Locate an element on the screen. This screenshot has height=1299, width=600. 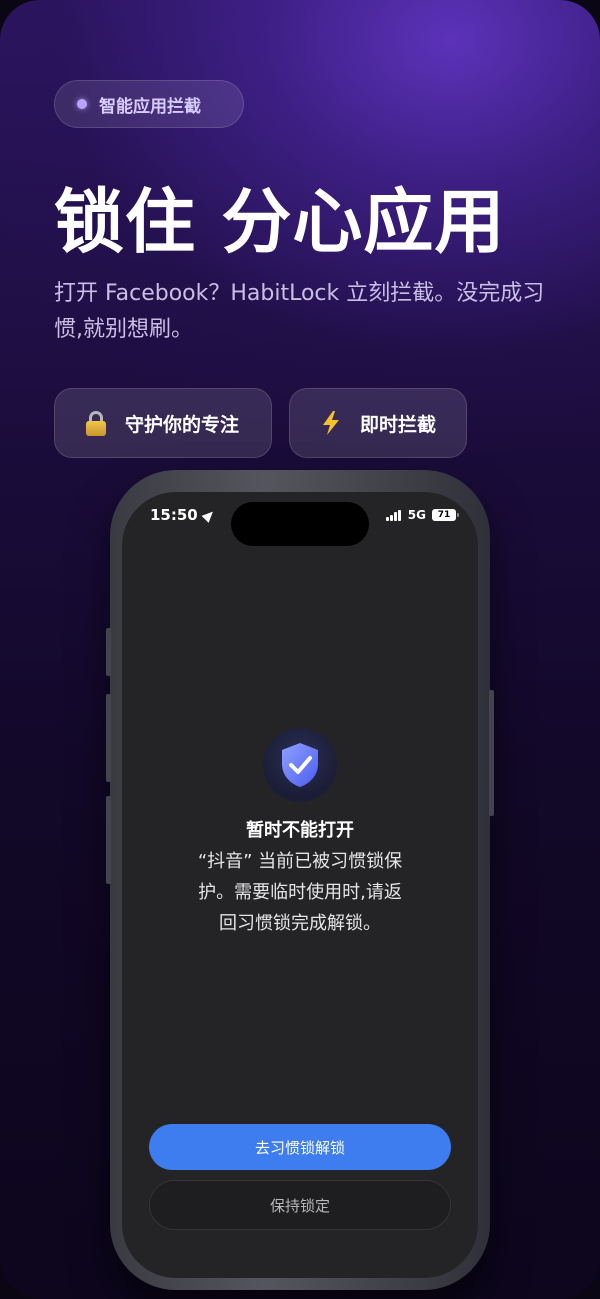
lightning-icon is located at coordinates (331, 423).